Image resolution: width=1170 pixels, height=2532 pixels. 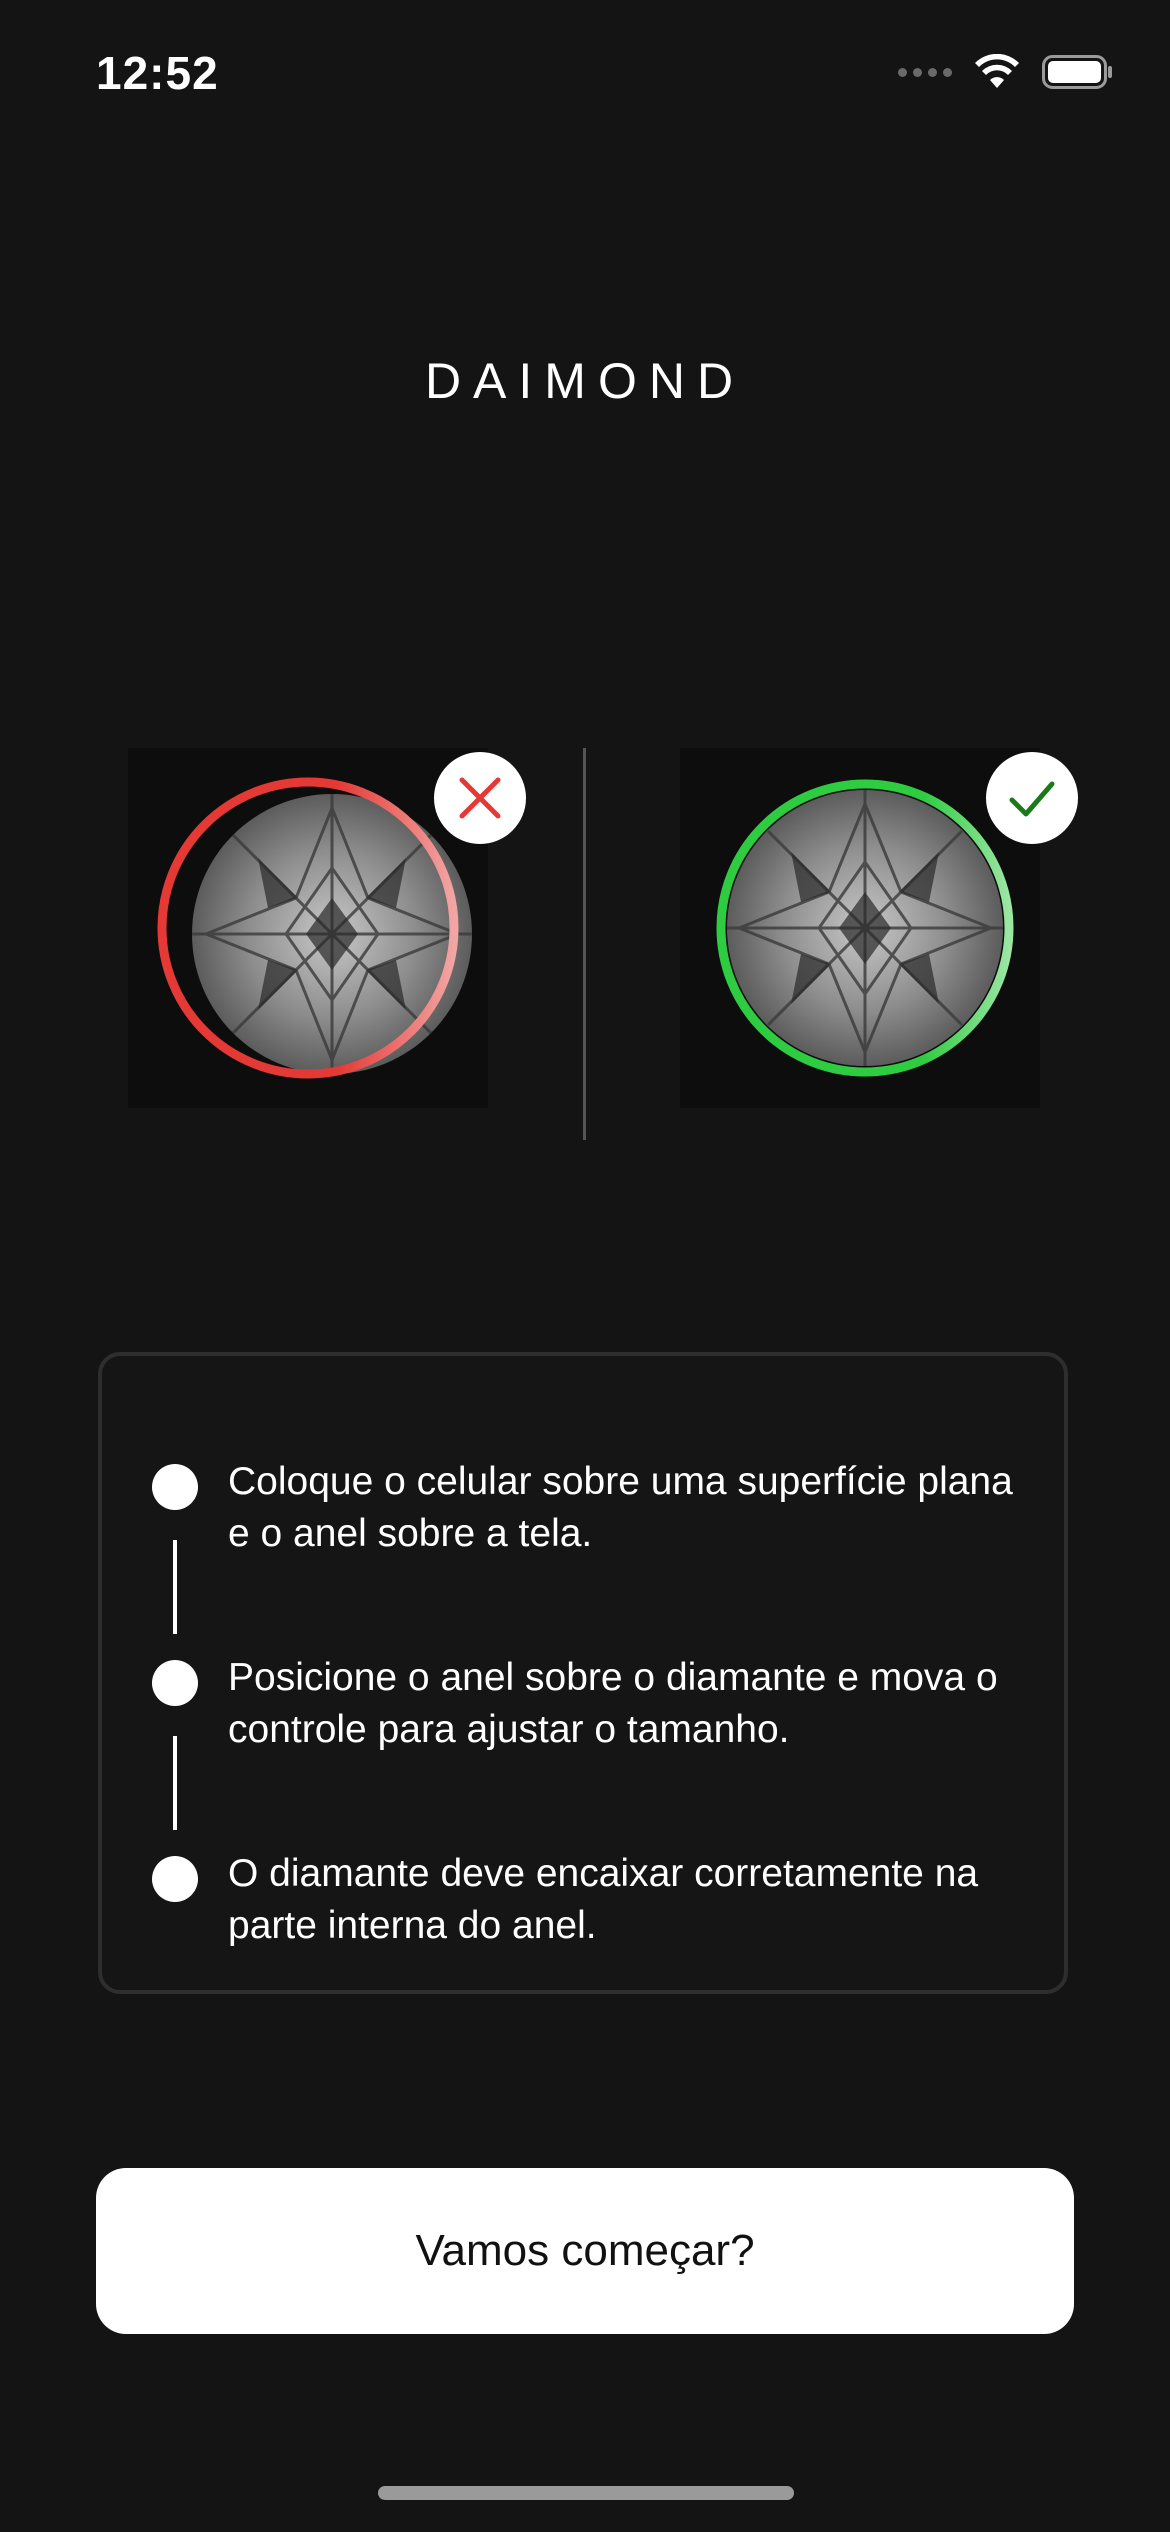 I want to click on check-icon, so click(x=1032, y=799).